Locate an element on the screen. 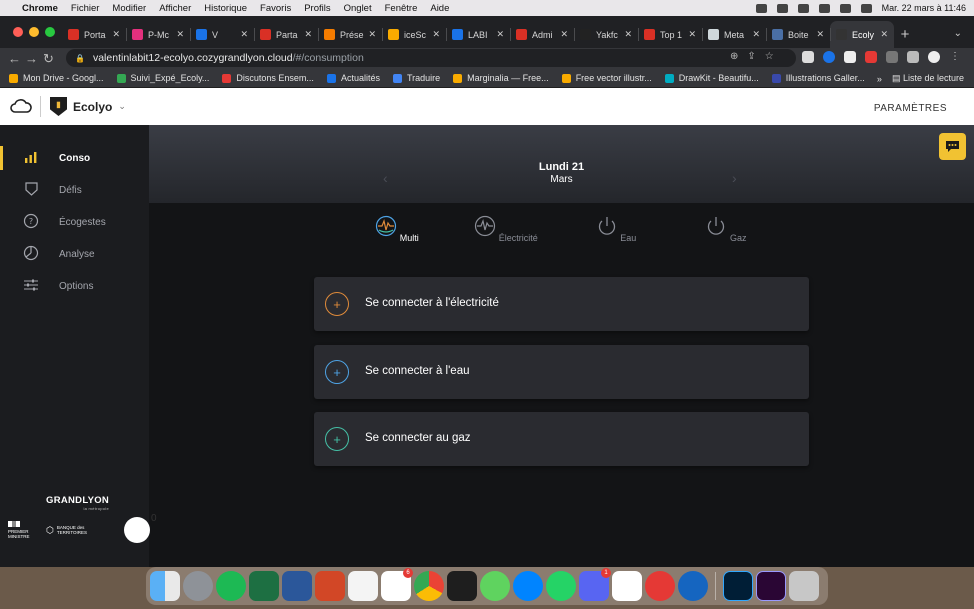  reload-icon: ↻ is located at coordinates (48, 59).